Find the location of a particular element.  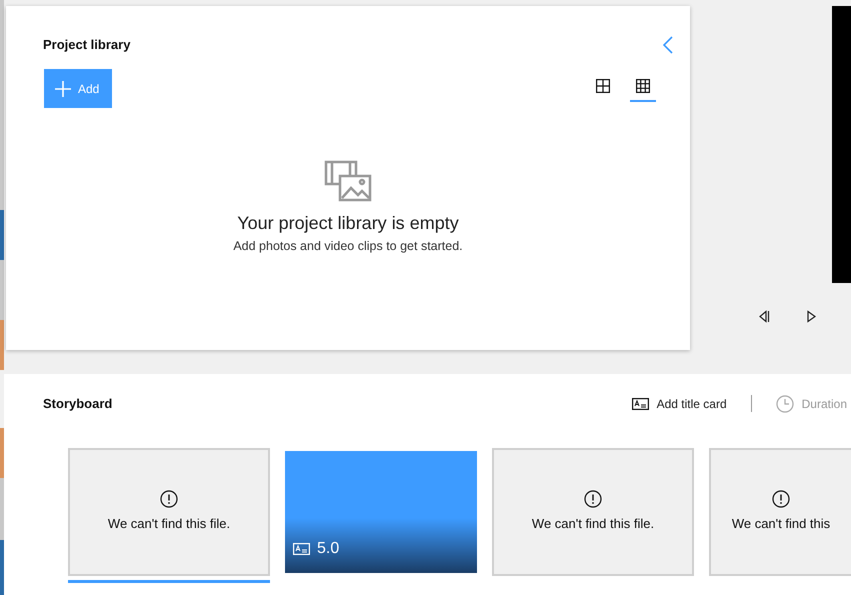

play-button is located at coordinates (811, 316).